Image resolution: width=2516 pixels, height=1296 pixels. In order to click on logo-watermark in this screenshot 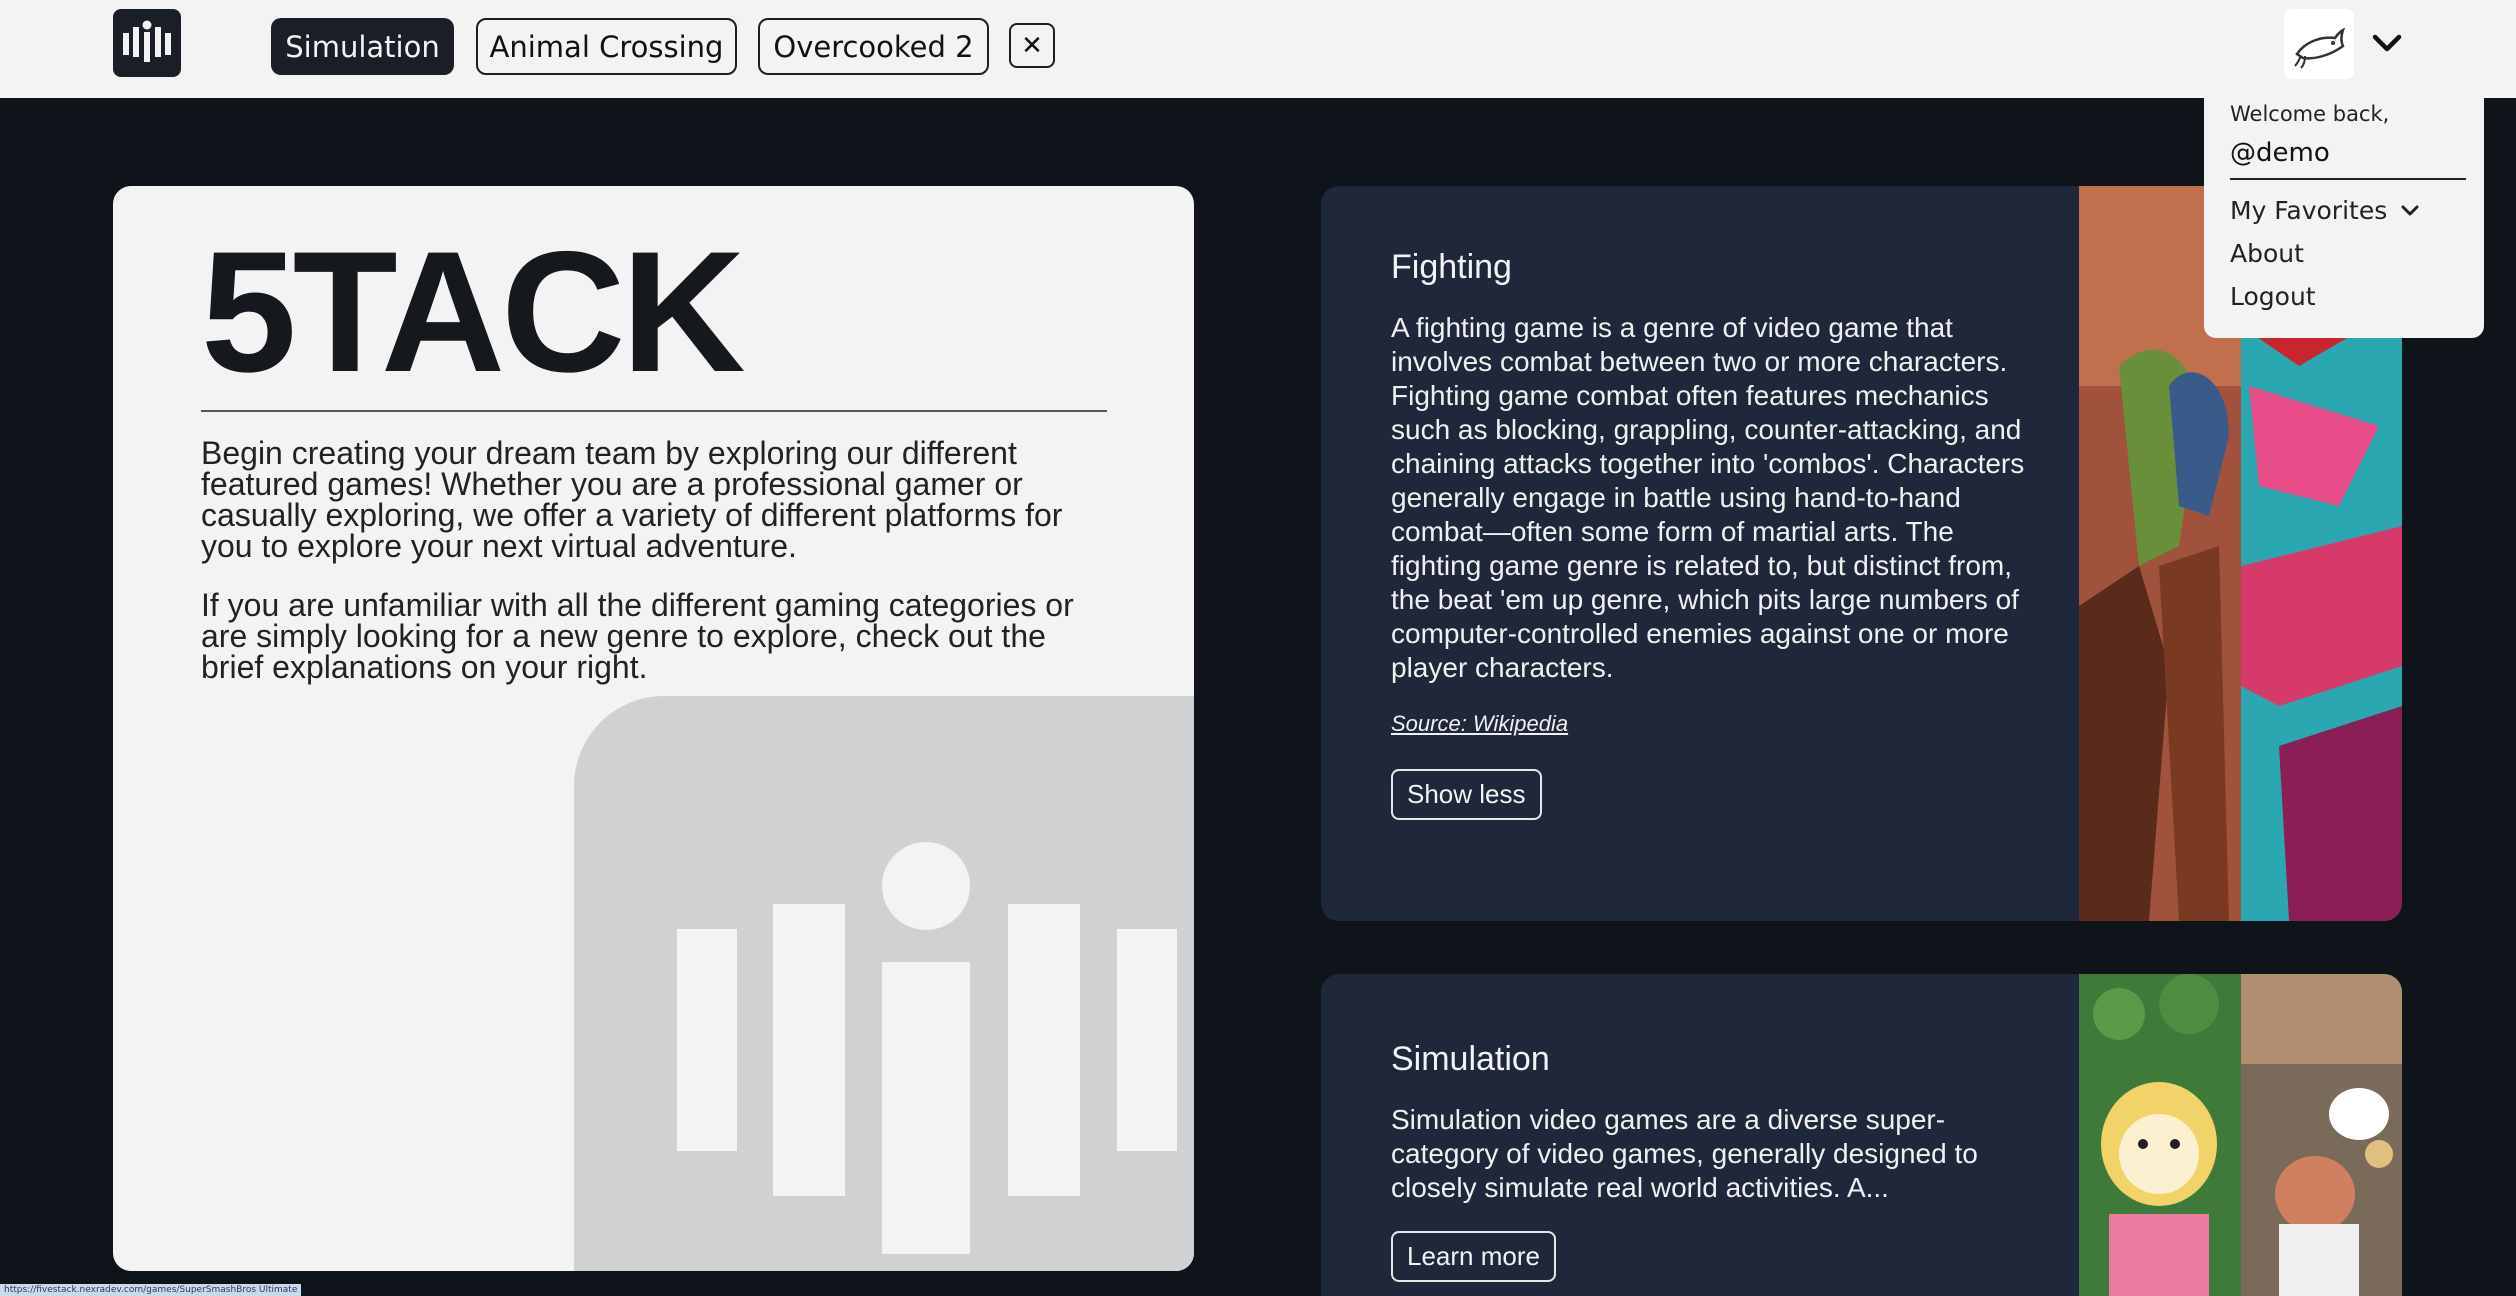, I will do `click(884, 983)`.